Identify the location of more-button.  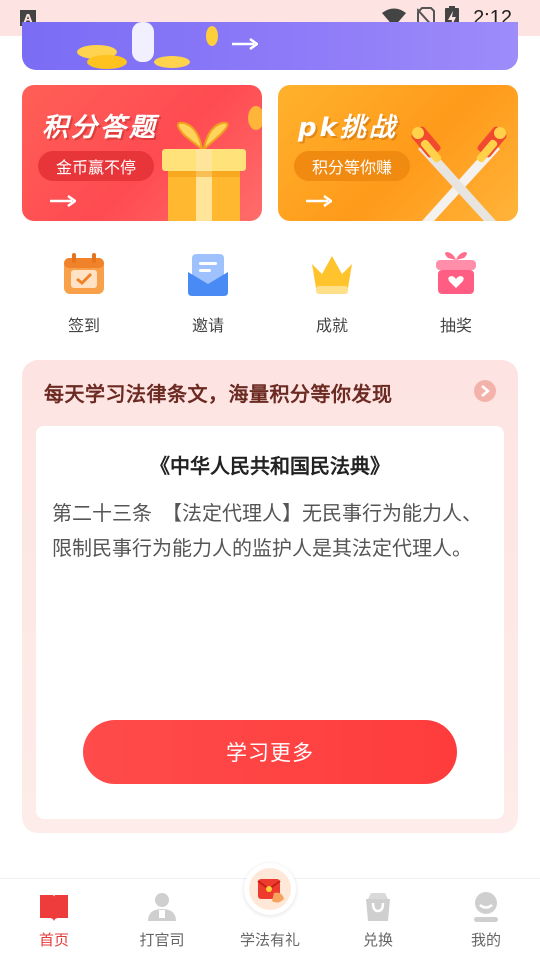
(485, 391).